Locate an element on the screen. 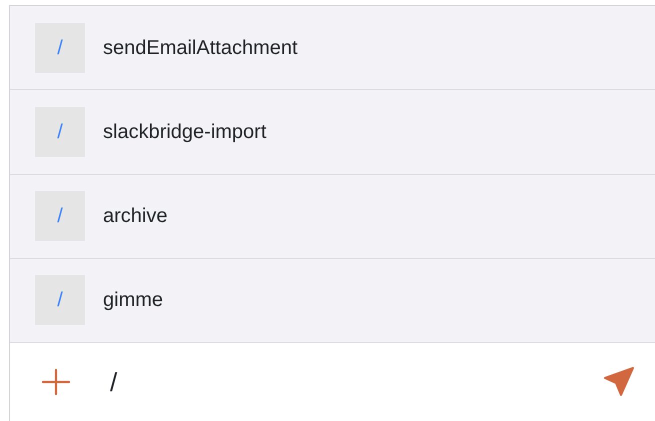 This screenshot has width=655, height=421. command-name: archive is located at coordinates (135, 217).